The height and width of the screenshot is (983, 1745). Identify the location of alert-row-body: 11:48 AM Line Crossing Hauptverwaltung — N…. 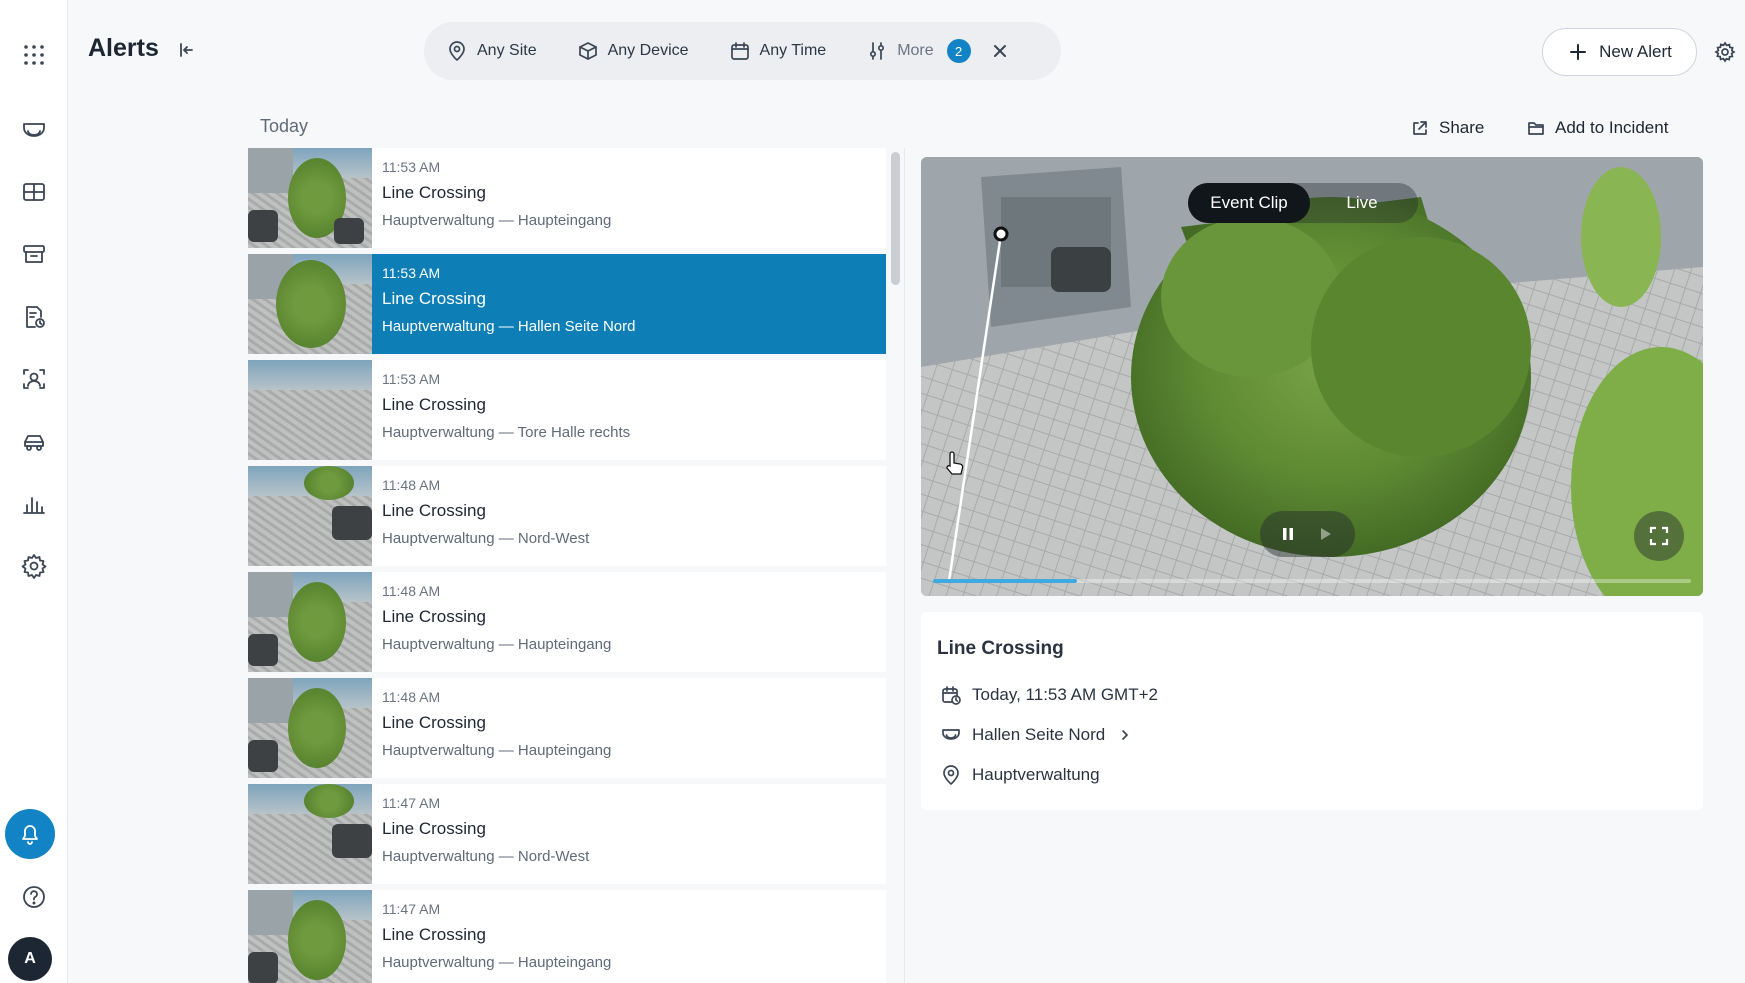
(480, 516).